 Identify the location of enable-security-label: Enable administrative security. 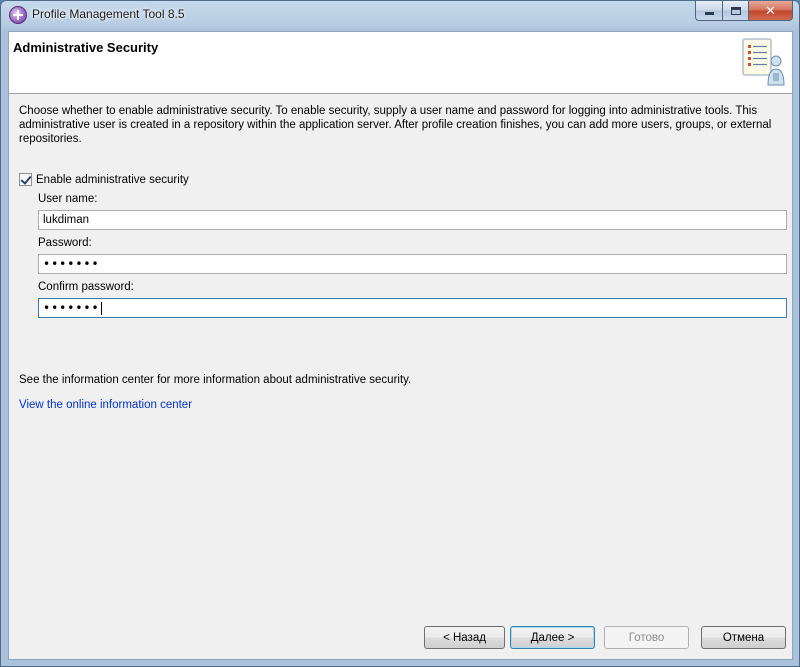
(112, 180).